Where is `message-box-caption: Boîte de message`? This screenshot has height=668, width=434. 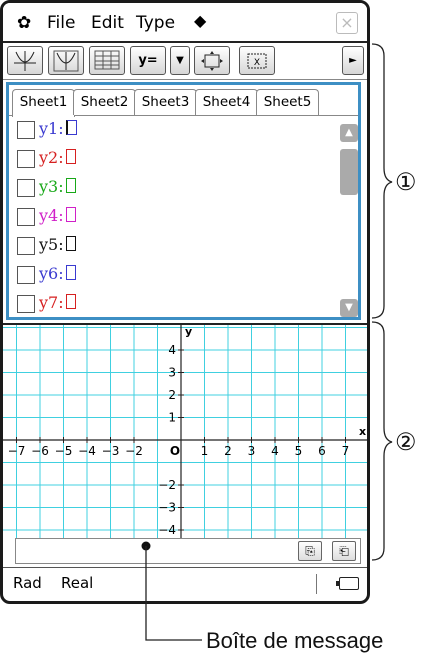 message-box-caption: Boîte de message is located at coordinates (295, 640).